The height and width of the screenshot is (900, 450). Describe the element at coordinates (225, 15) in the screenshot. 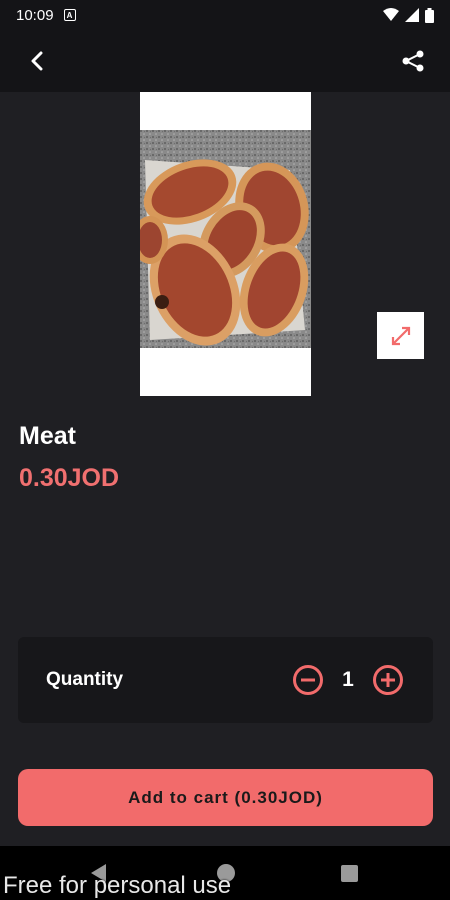

I see `status-bar: 10:09 A` at that location.